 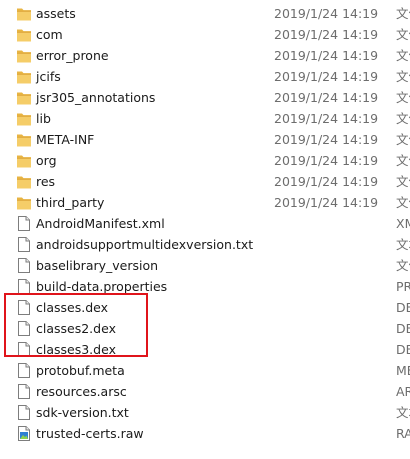 What do you see at coordinates (72, 55) in the screenshot?
I see `file-name: error_prone` at bounding box center [72, 55].